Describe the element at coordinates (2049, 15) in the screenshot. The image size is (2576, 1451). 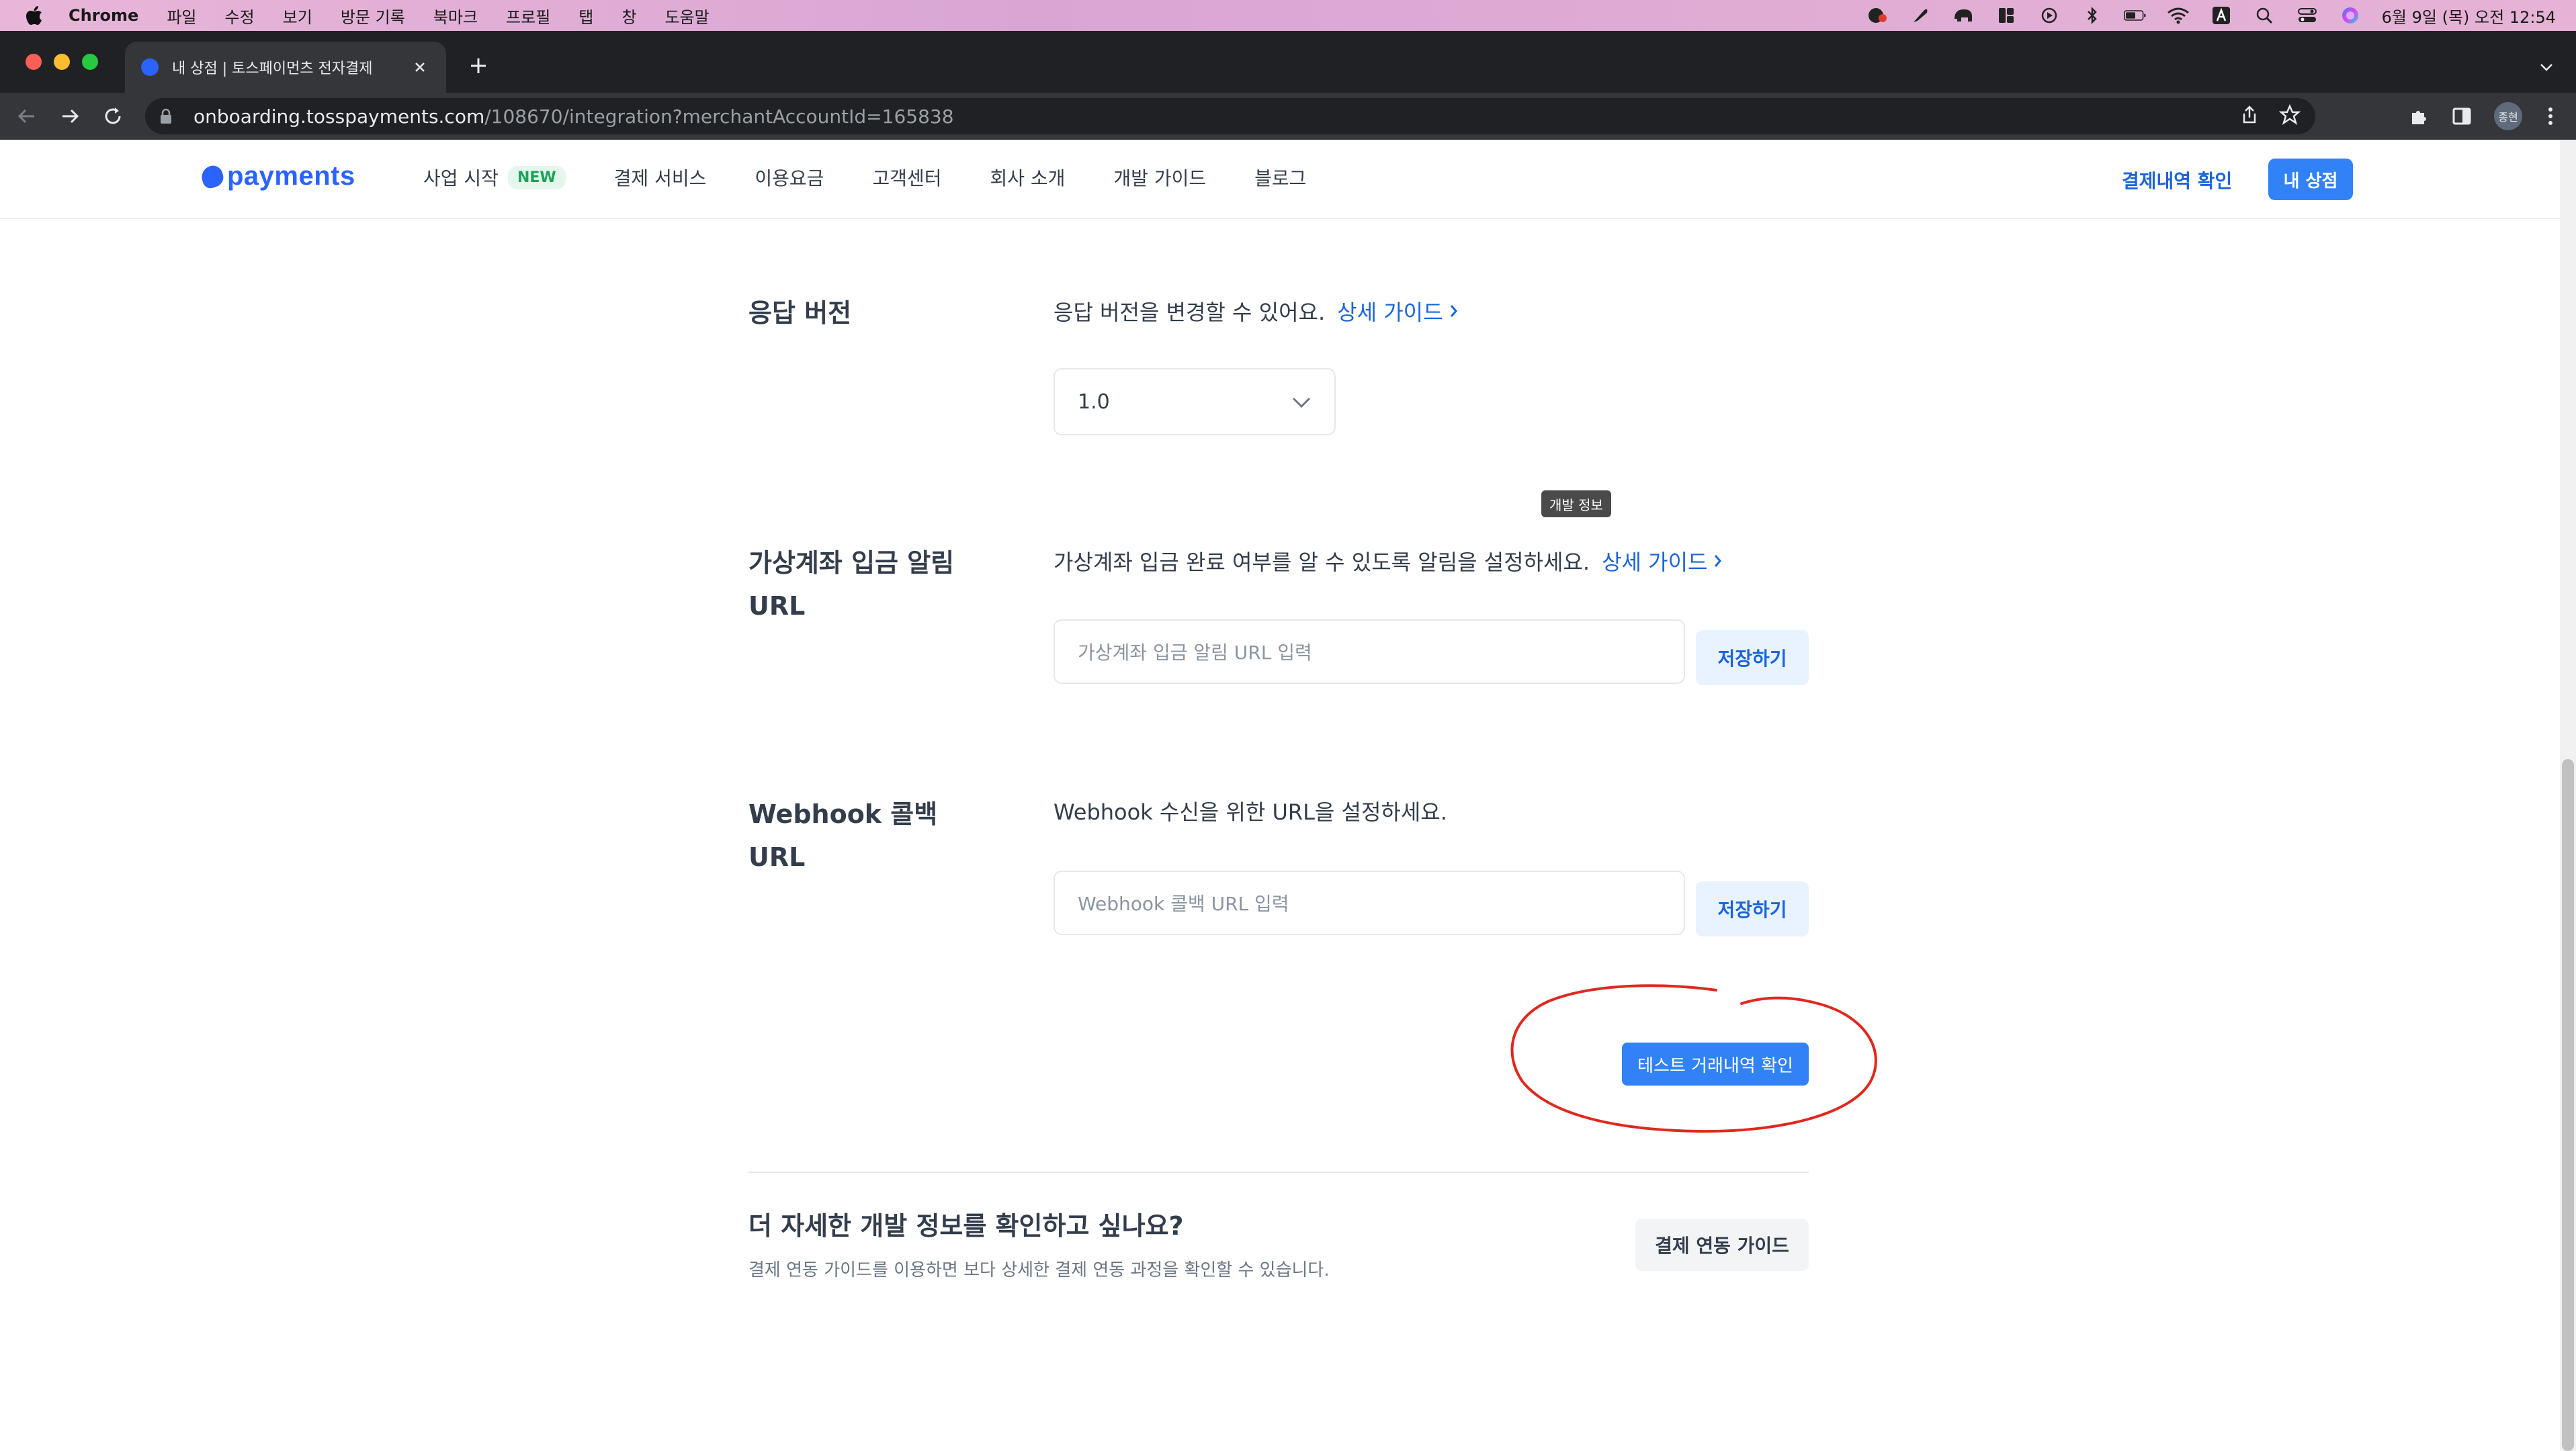
I see `play-circle-icon` at that location.